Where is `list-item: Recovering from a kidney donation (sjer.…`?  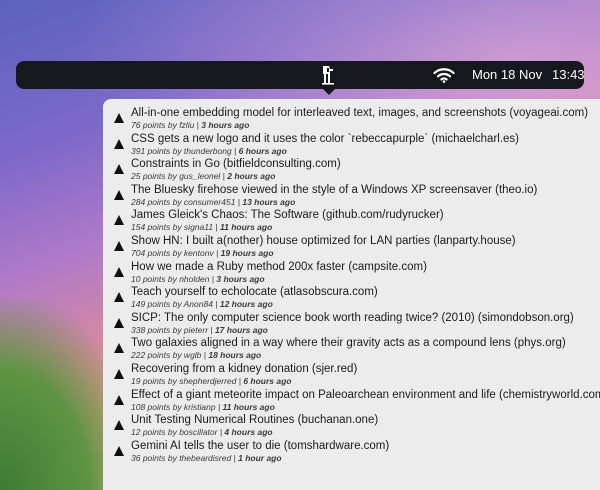 list-item: Recovering from a kidney donation (sjer.… is located at coordinates (351, 376).